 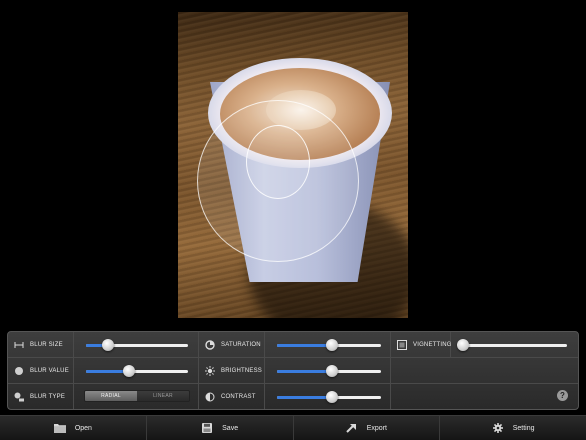 I want to click on contrast-row: CONTRAST, so click(x=294, y=396).